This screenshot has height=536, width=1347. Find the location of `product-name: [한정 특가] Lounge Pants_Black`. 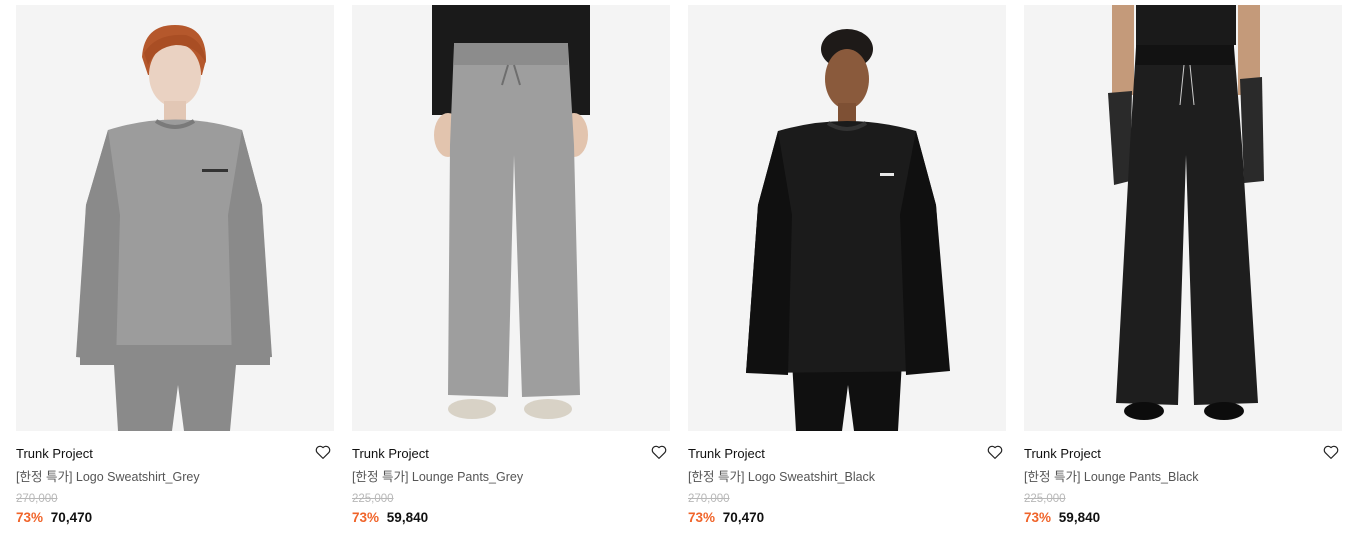

product-name: [한정 특가] Lounge Pants_Black is located at coordinates (1183, 477).